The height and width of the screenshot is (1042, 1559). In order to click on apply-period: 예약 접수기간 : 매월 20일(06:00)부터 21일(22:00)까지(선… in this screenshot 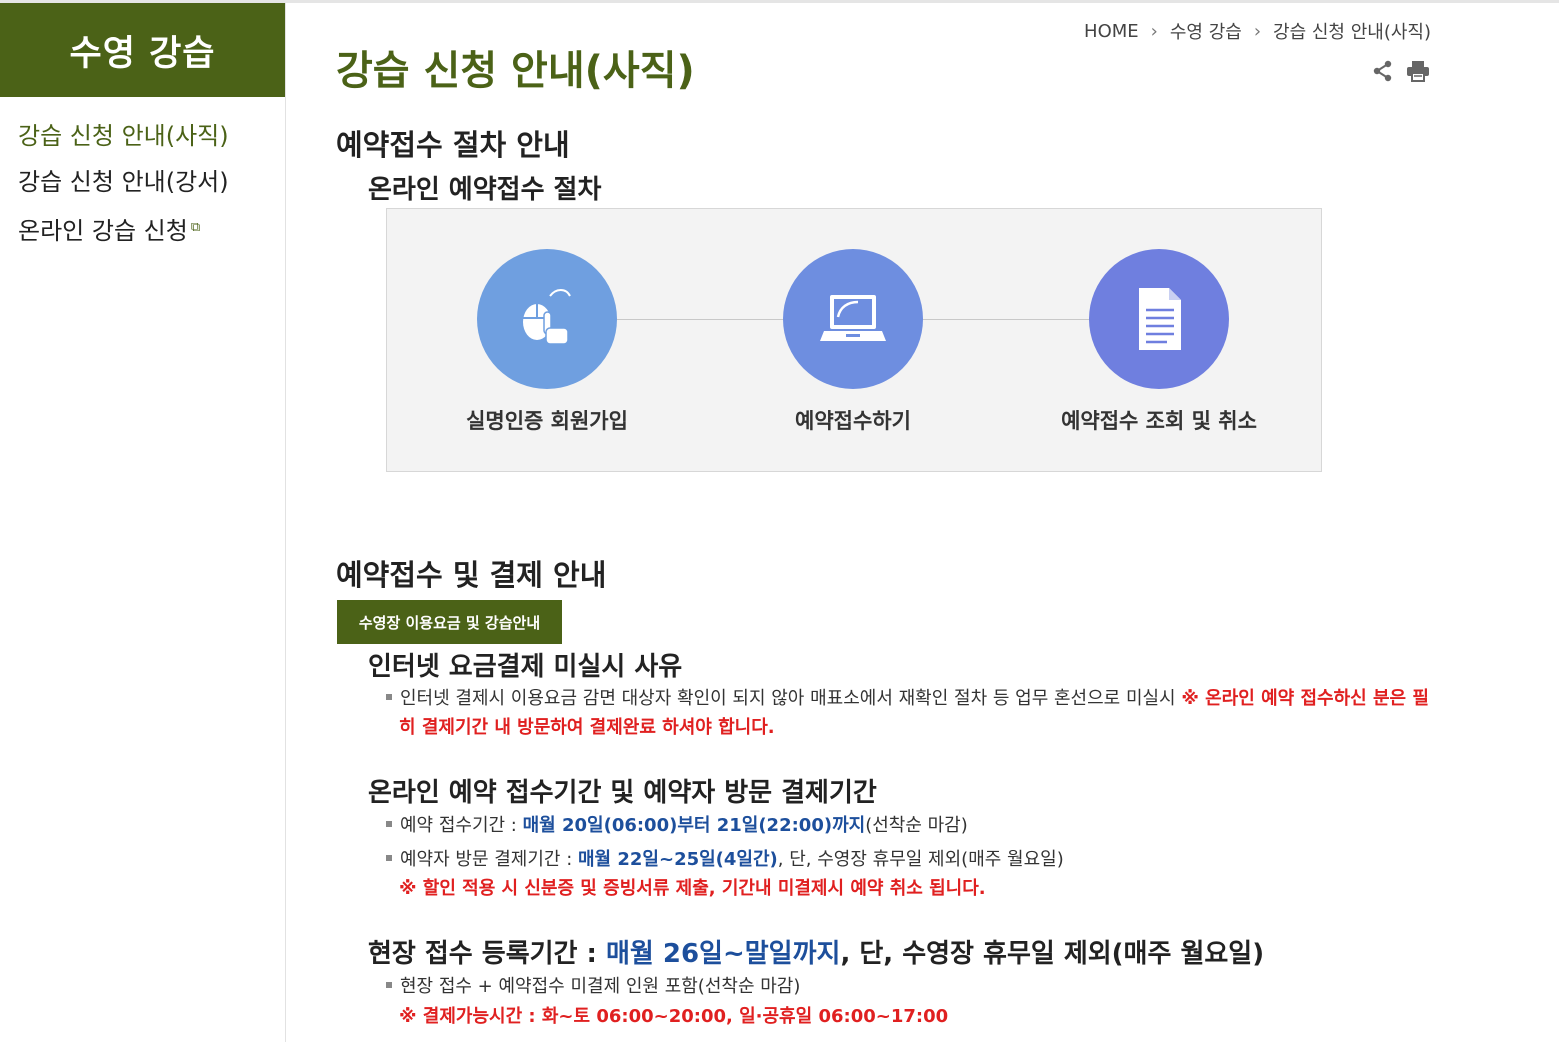, I will do `click(677, 825)`.